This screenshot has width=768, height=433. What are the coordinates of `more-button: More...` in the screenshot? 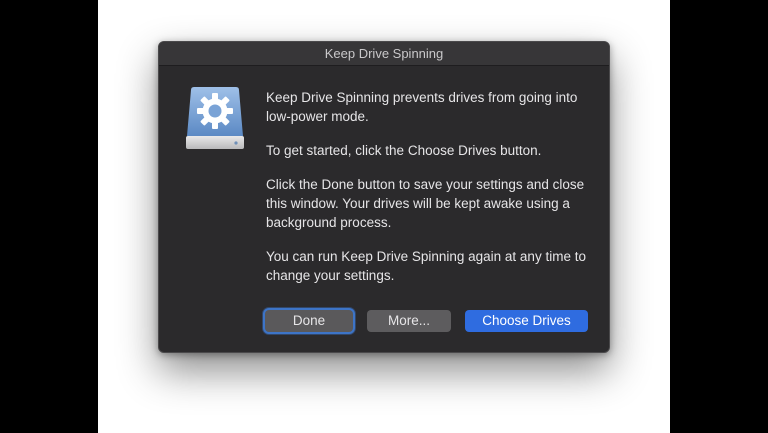 It's located at (409, 321).